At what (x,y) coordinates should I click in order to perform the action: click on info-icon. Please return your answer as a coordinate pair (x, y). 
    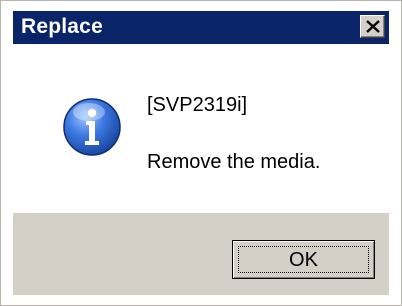
    Looking at the image, I should click on (92, 127).